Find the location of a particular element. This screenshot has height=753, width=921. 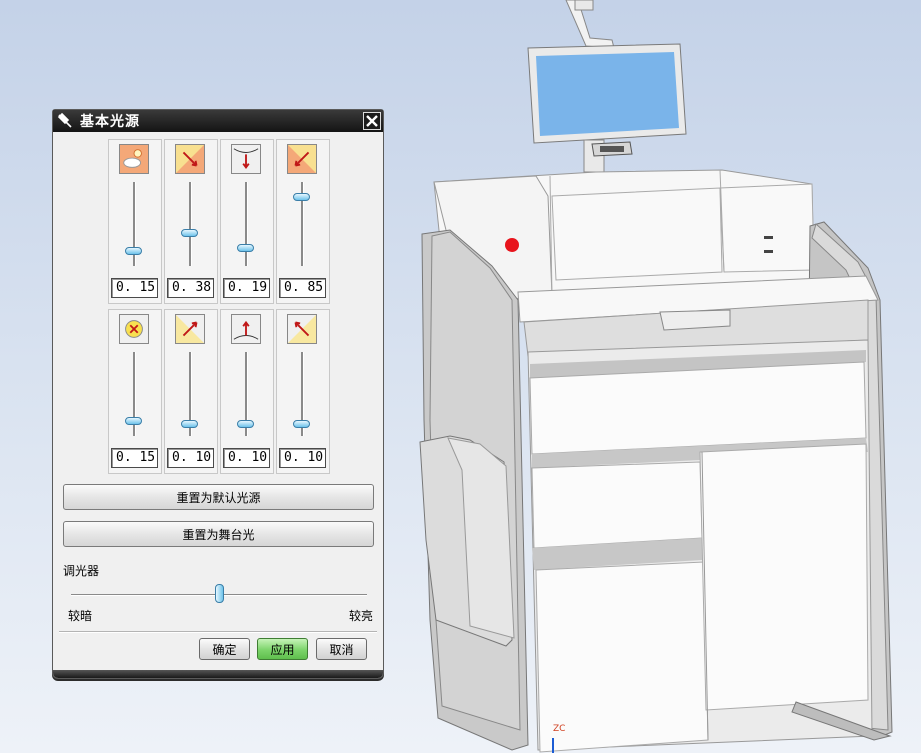

front-light-icon is located at coordinates (134, 329).